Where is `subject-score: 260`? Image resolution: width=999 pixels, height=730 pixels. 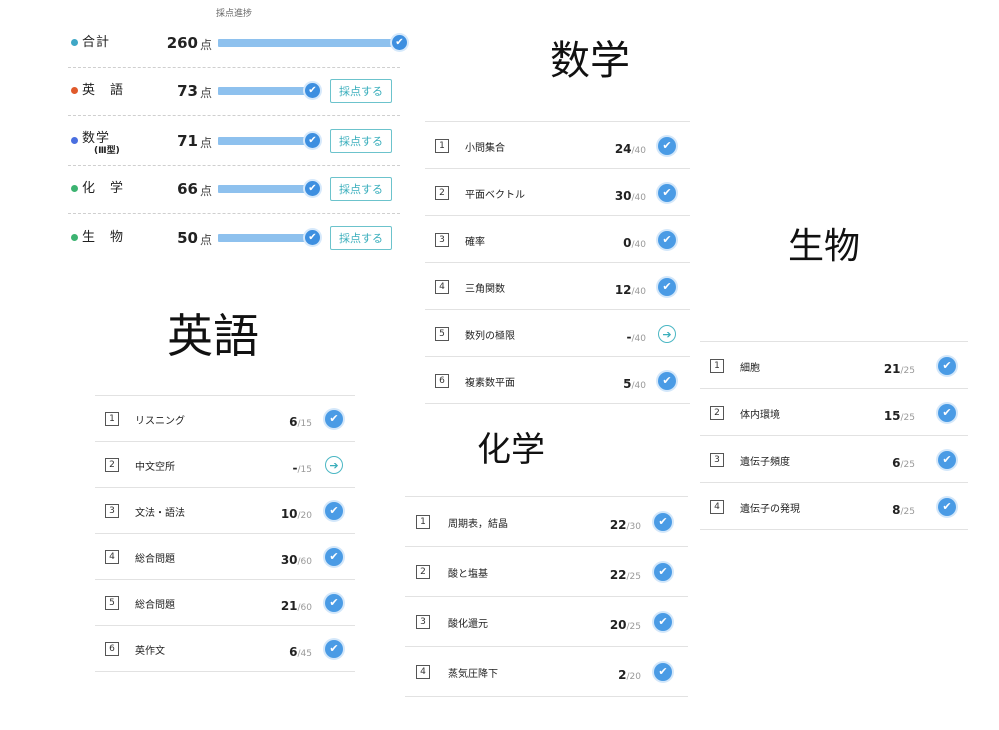
subject-score: 260 is located at coordinates (182, 43).